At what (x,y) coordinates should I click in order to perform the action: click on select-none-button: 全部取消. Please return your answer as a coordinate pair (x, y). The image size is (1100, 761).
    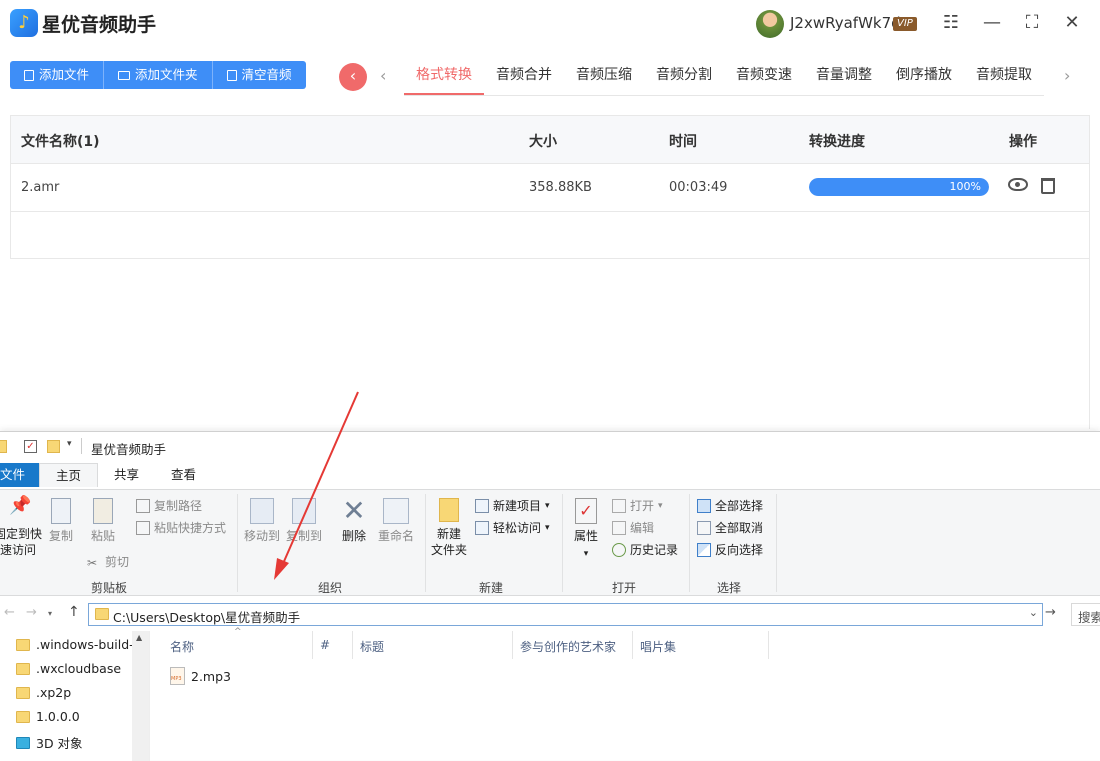
    Looking at the image, I should click on (730, 528).